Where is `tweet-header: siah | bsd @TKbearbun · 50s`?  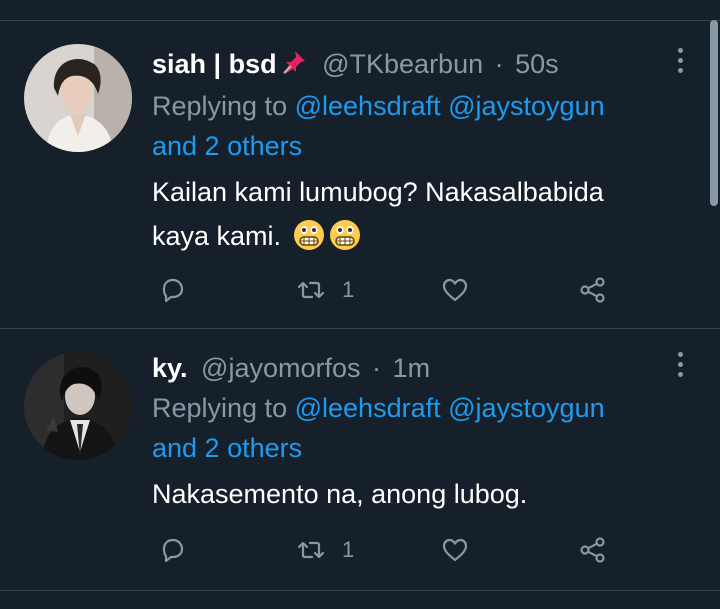
tweet-header: siah | bsd @TKbearbun · 50s is located at coordinates (355, 64).